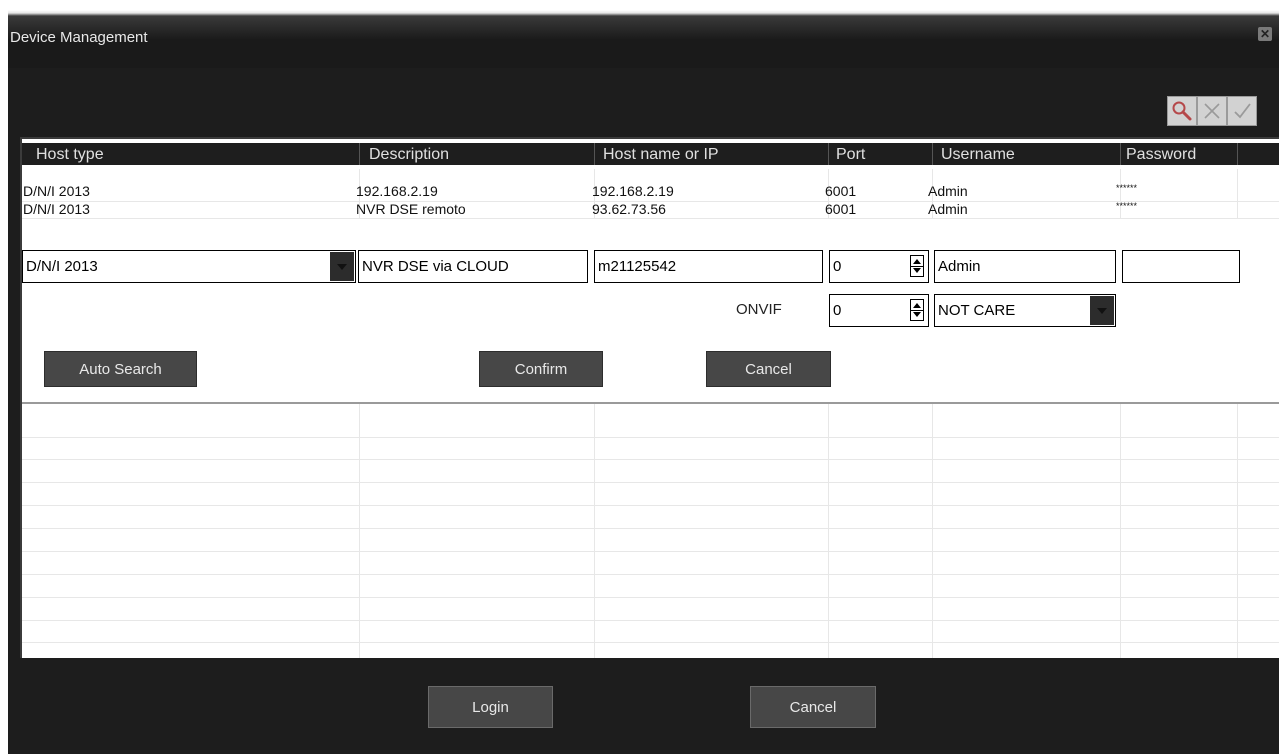 This screenshot has width=1279, height=754. Describe the element at coordinates (879, 310) in the screenshot. I see `onvif-port-stepper: 0` at that location.